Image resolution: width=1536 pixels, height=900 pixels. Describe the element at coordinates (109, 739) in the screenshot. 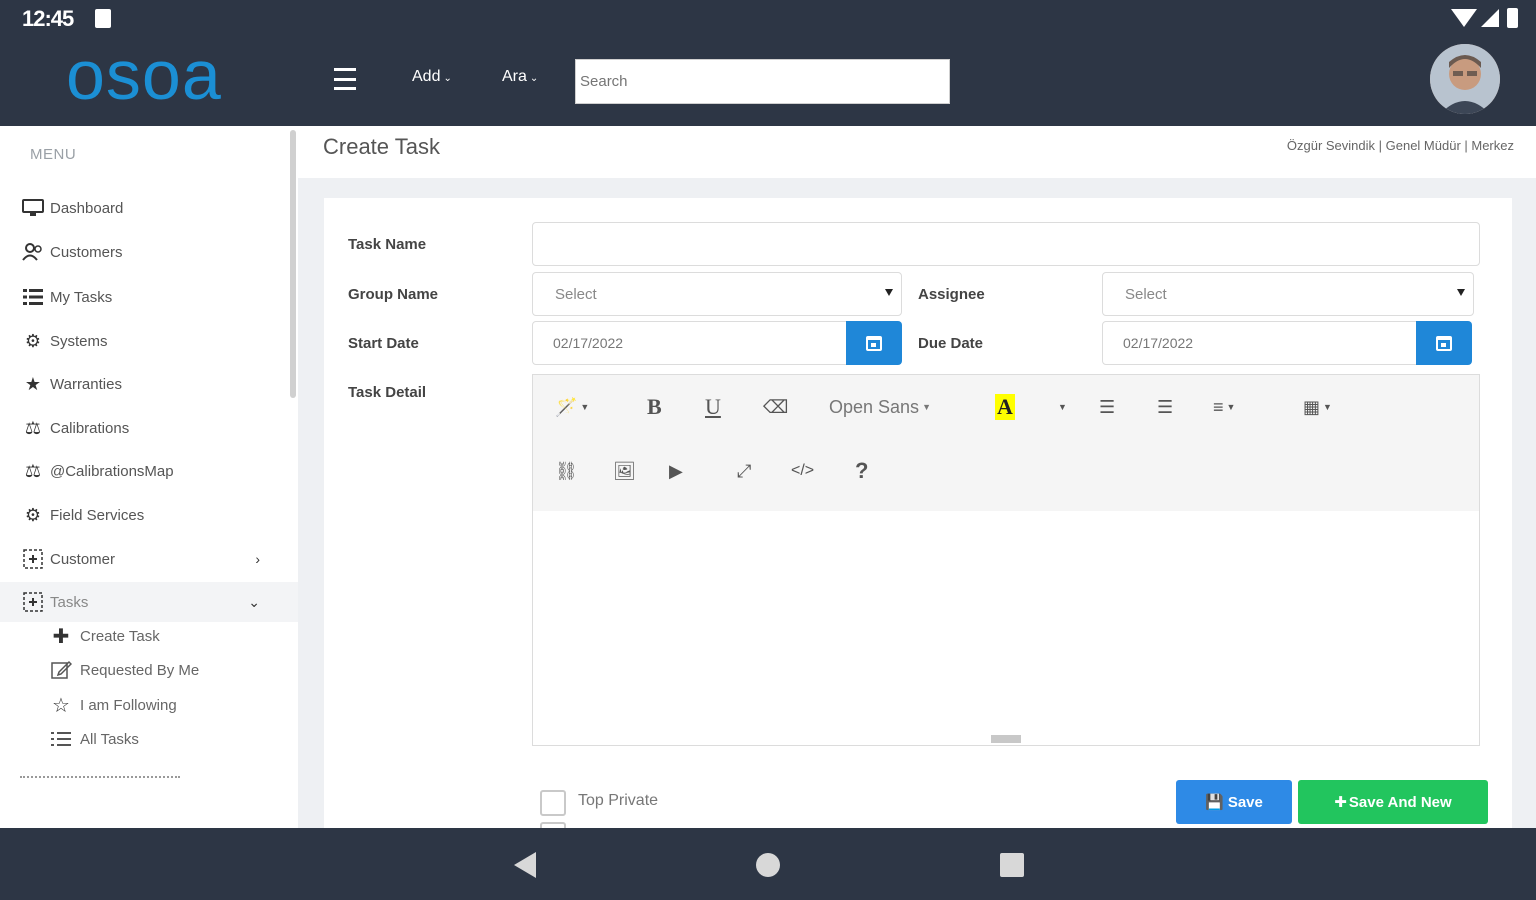

I see `sidebar-subitem-label: All Tasks` at that location.